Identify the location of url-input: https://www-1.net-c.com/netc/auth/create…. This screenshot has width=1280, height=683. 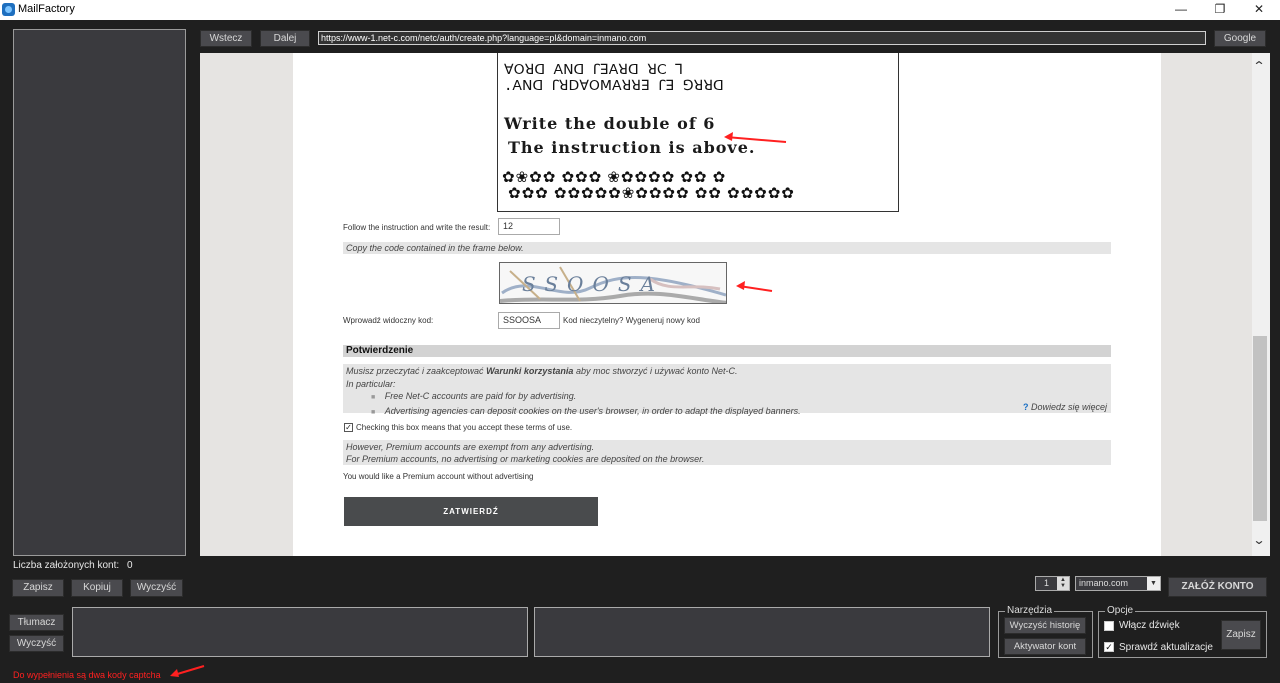
(762, 38).